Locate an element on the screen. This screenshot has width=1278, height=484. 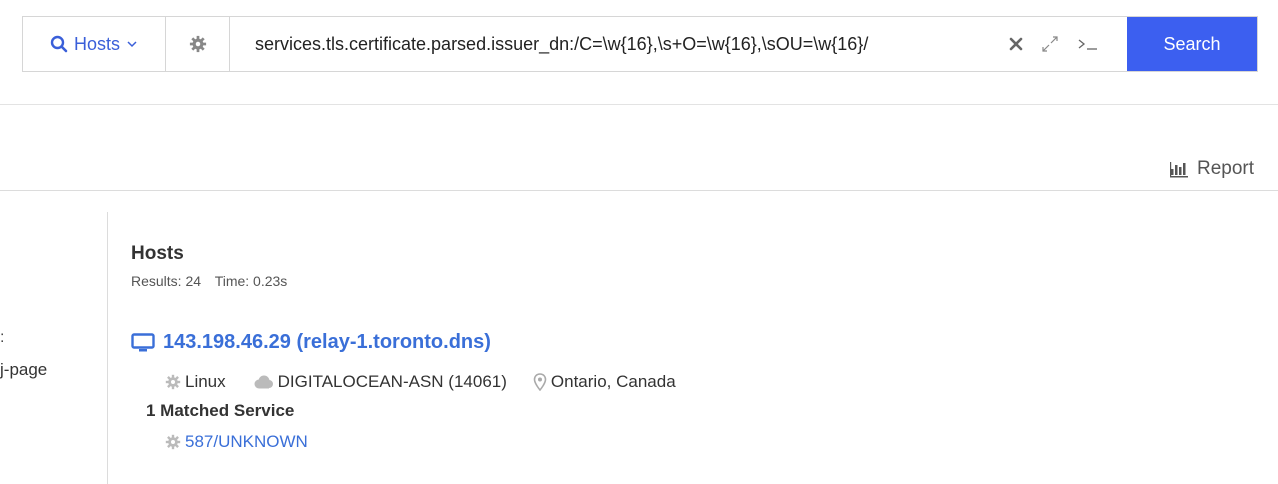
expand-button is located at coordinates (1050, 44).